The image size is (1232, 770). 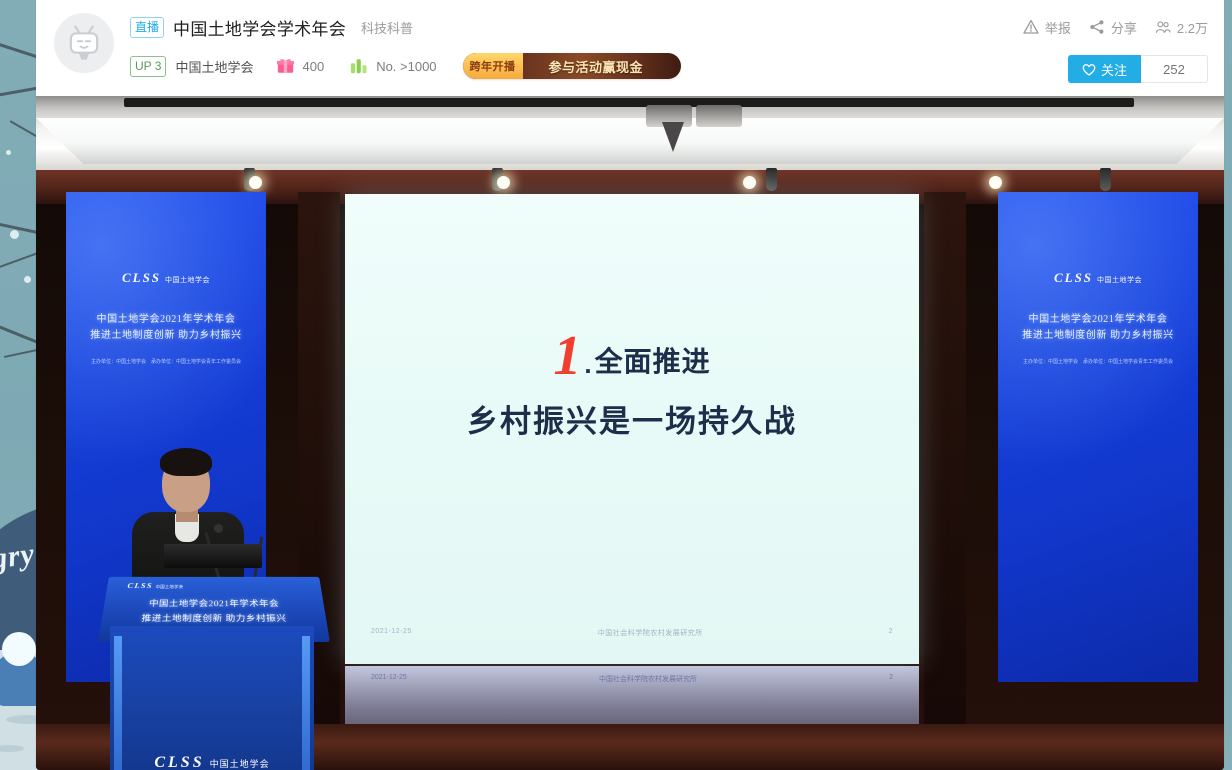 I want to click on follow-button: 关注, so click(x=1104, y=69).